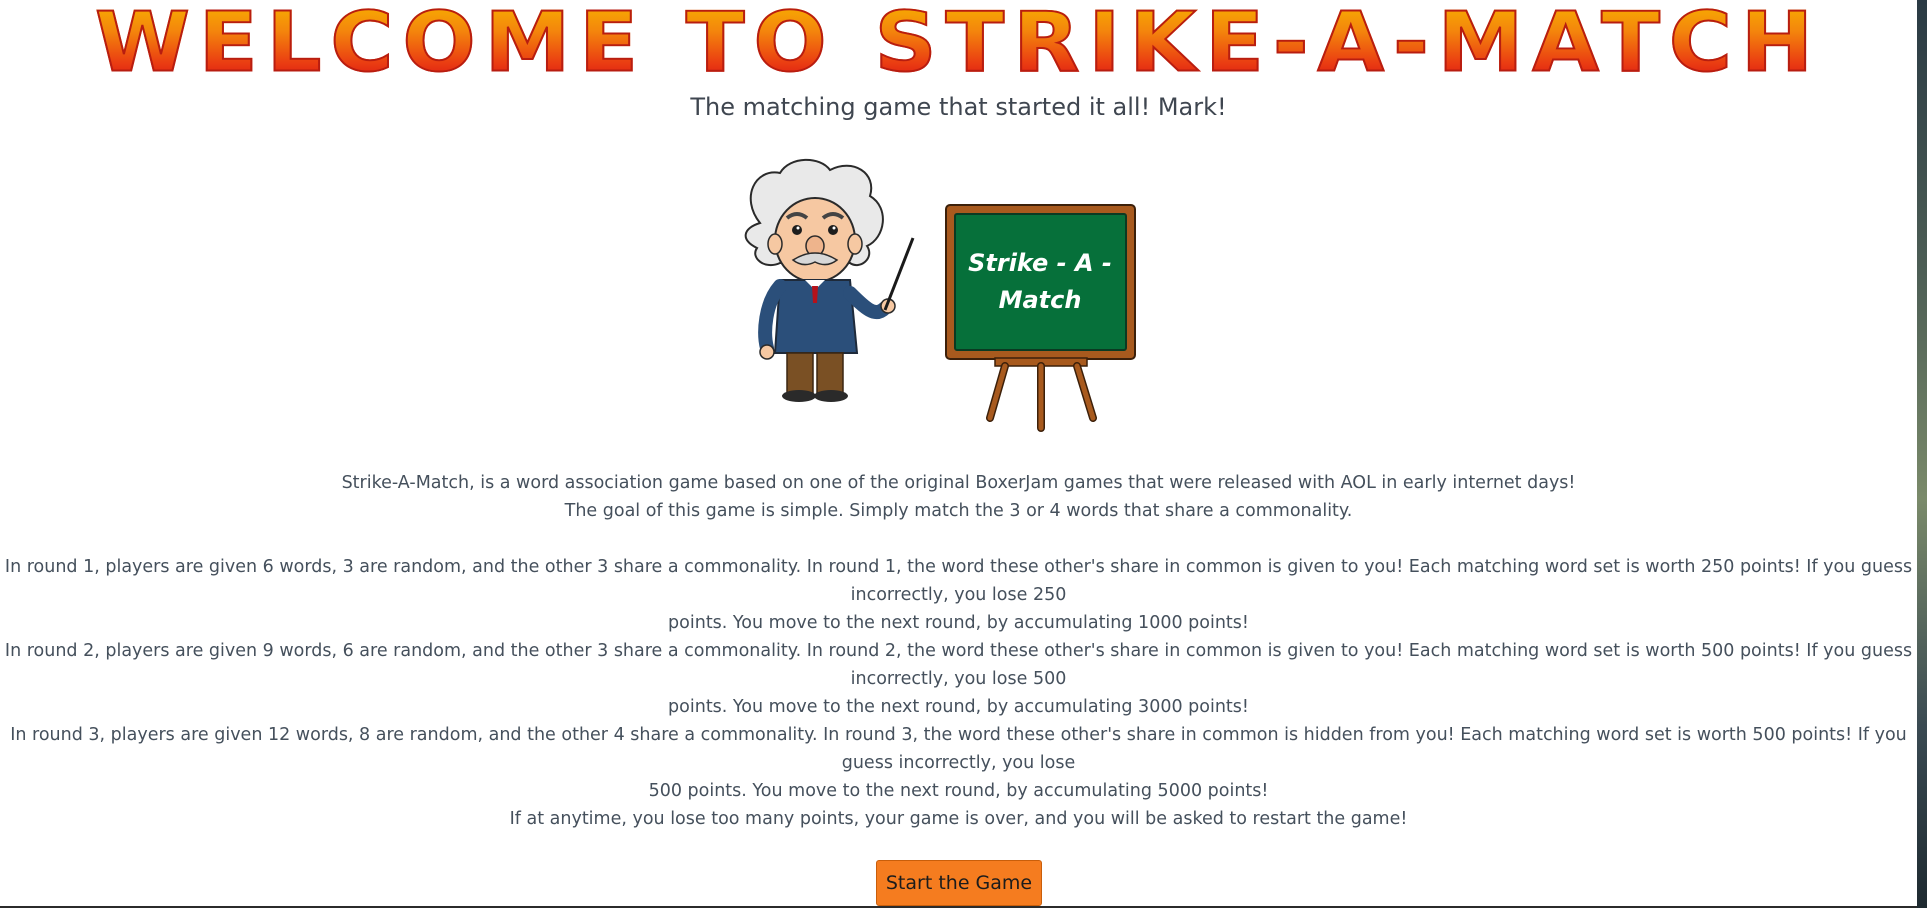  Describe the element at coordinates (829, 280) in the screenshot. I see `einstein-character-icon` at that location.